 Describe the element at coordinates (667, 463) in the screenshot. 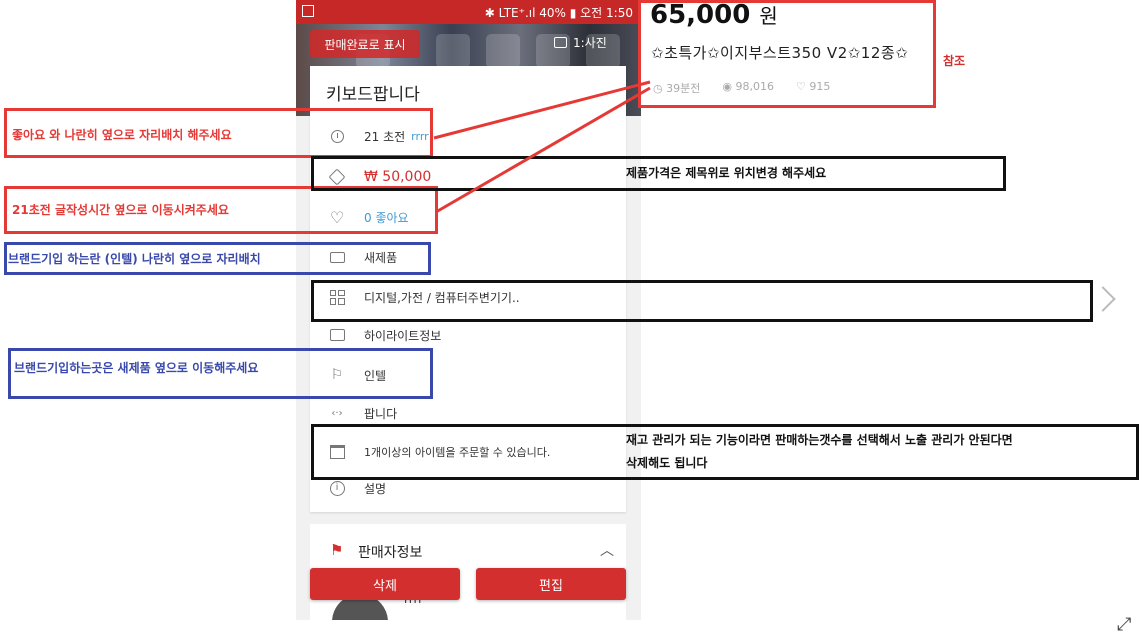

I see `annotation-inventory-line2: 삭제해도 됩니다` at that location.